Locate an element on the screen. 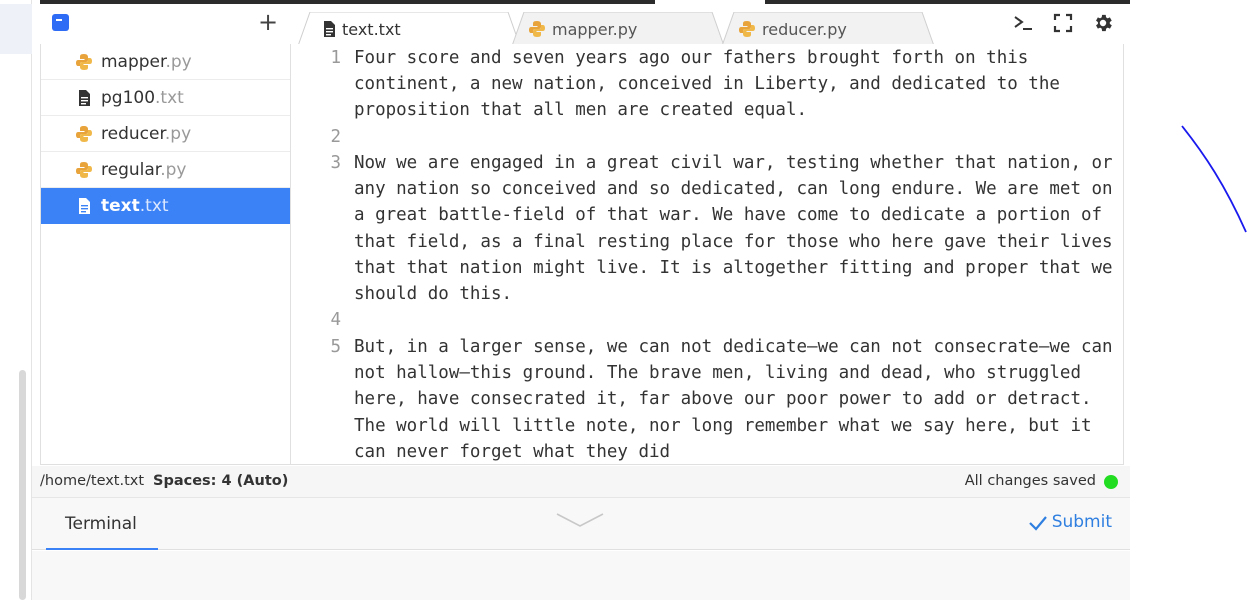 The image size is (1247, 600). terminal-output is located at coordinates (581, 575).